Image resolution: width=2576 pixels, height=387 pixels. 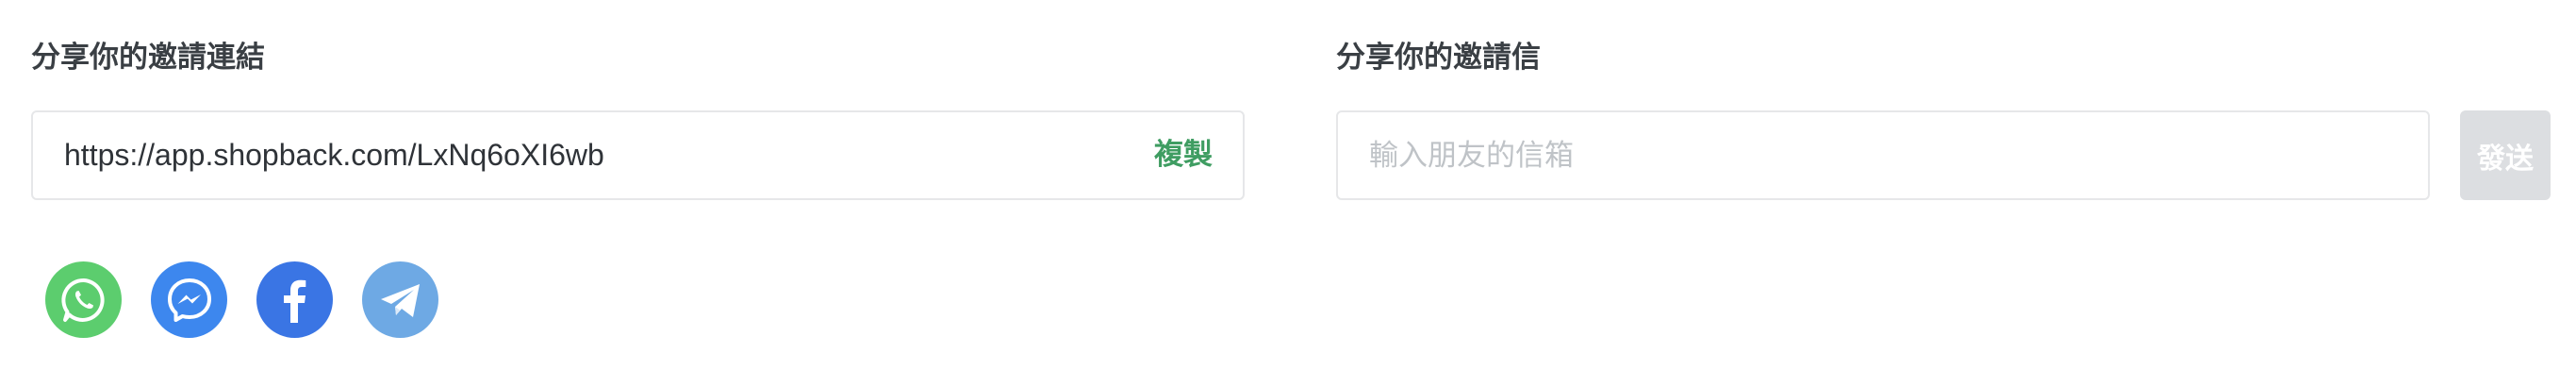 What do you see at coordinates (2505, 155) in the screenshot?
I see `send-button: 發送` at bounding box center [2505, 155].